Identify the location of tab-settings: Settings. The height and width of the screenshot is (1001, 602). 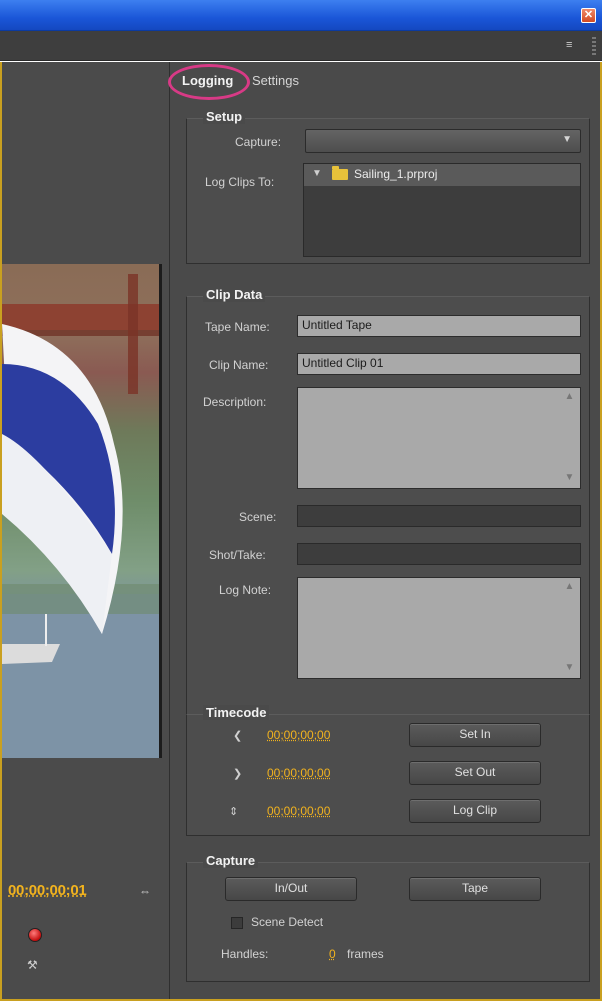
(275, 80).